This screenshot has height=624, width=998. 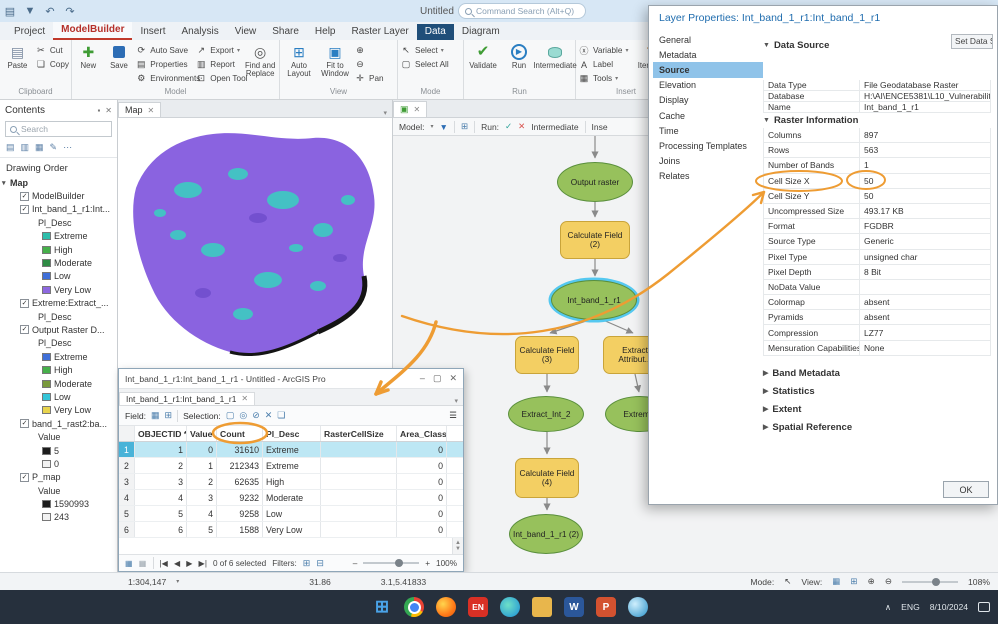 I want to click on label-button: A Label, so click(x=604, y=64).